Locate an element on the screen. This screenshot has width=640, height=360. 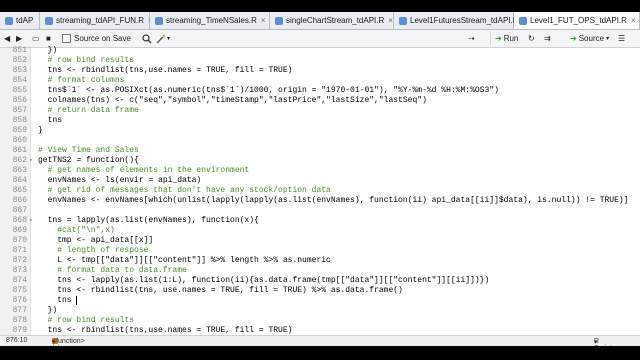
tab-streaming-timensales: streaming_TimeNSales.R × is located at coordinates (210, 20).